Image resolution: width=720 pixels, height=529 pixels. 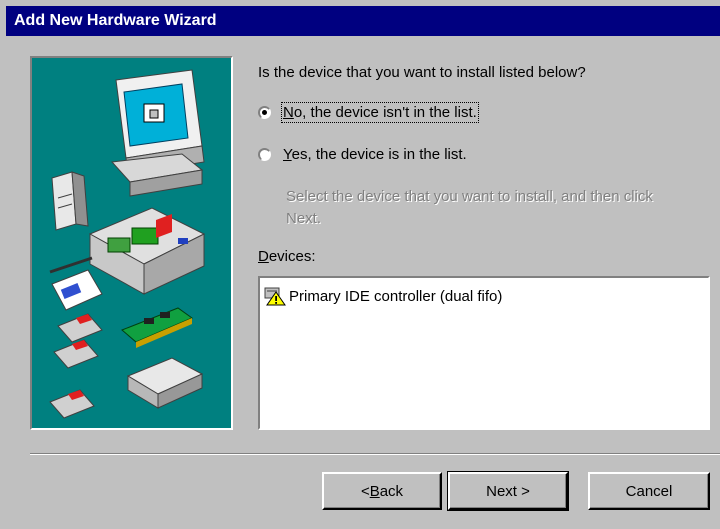 I want to click on radio-in-list-label: Yes, the device is in the list., so click(x=375, y=154).